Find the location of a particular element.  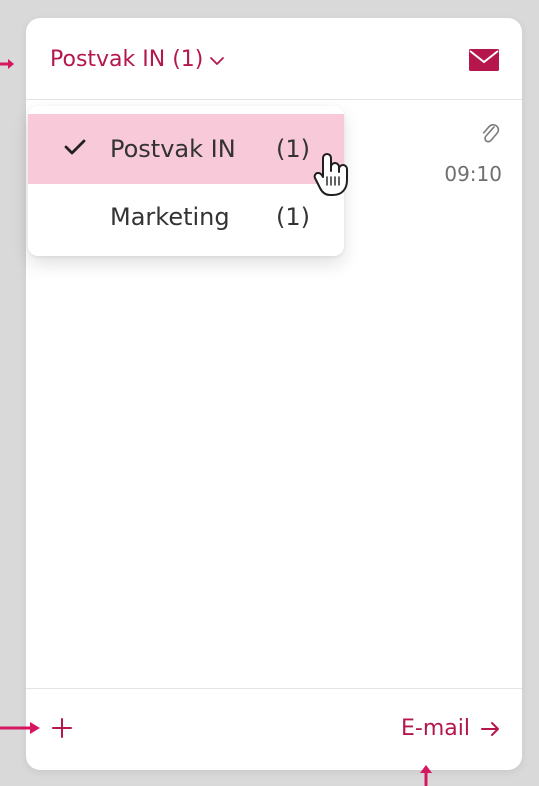

dropdown-item-label: Marketing is located at coordinates (170, 217).